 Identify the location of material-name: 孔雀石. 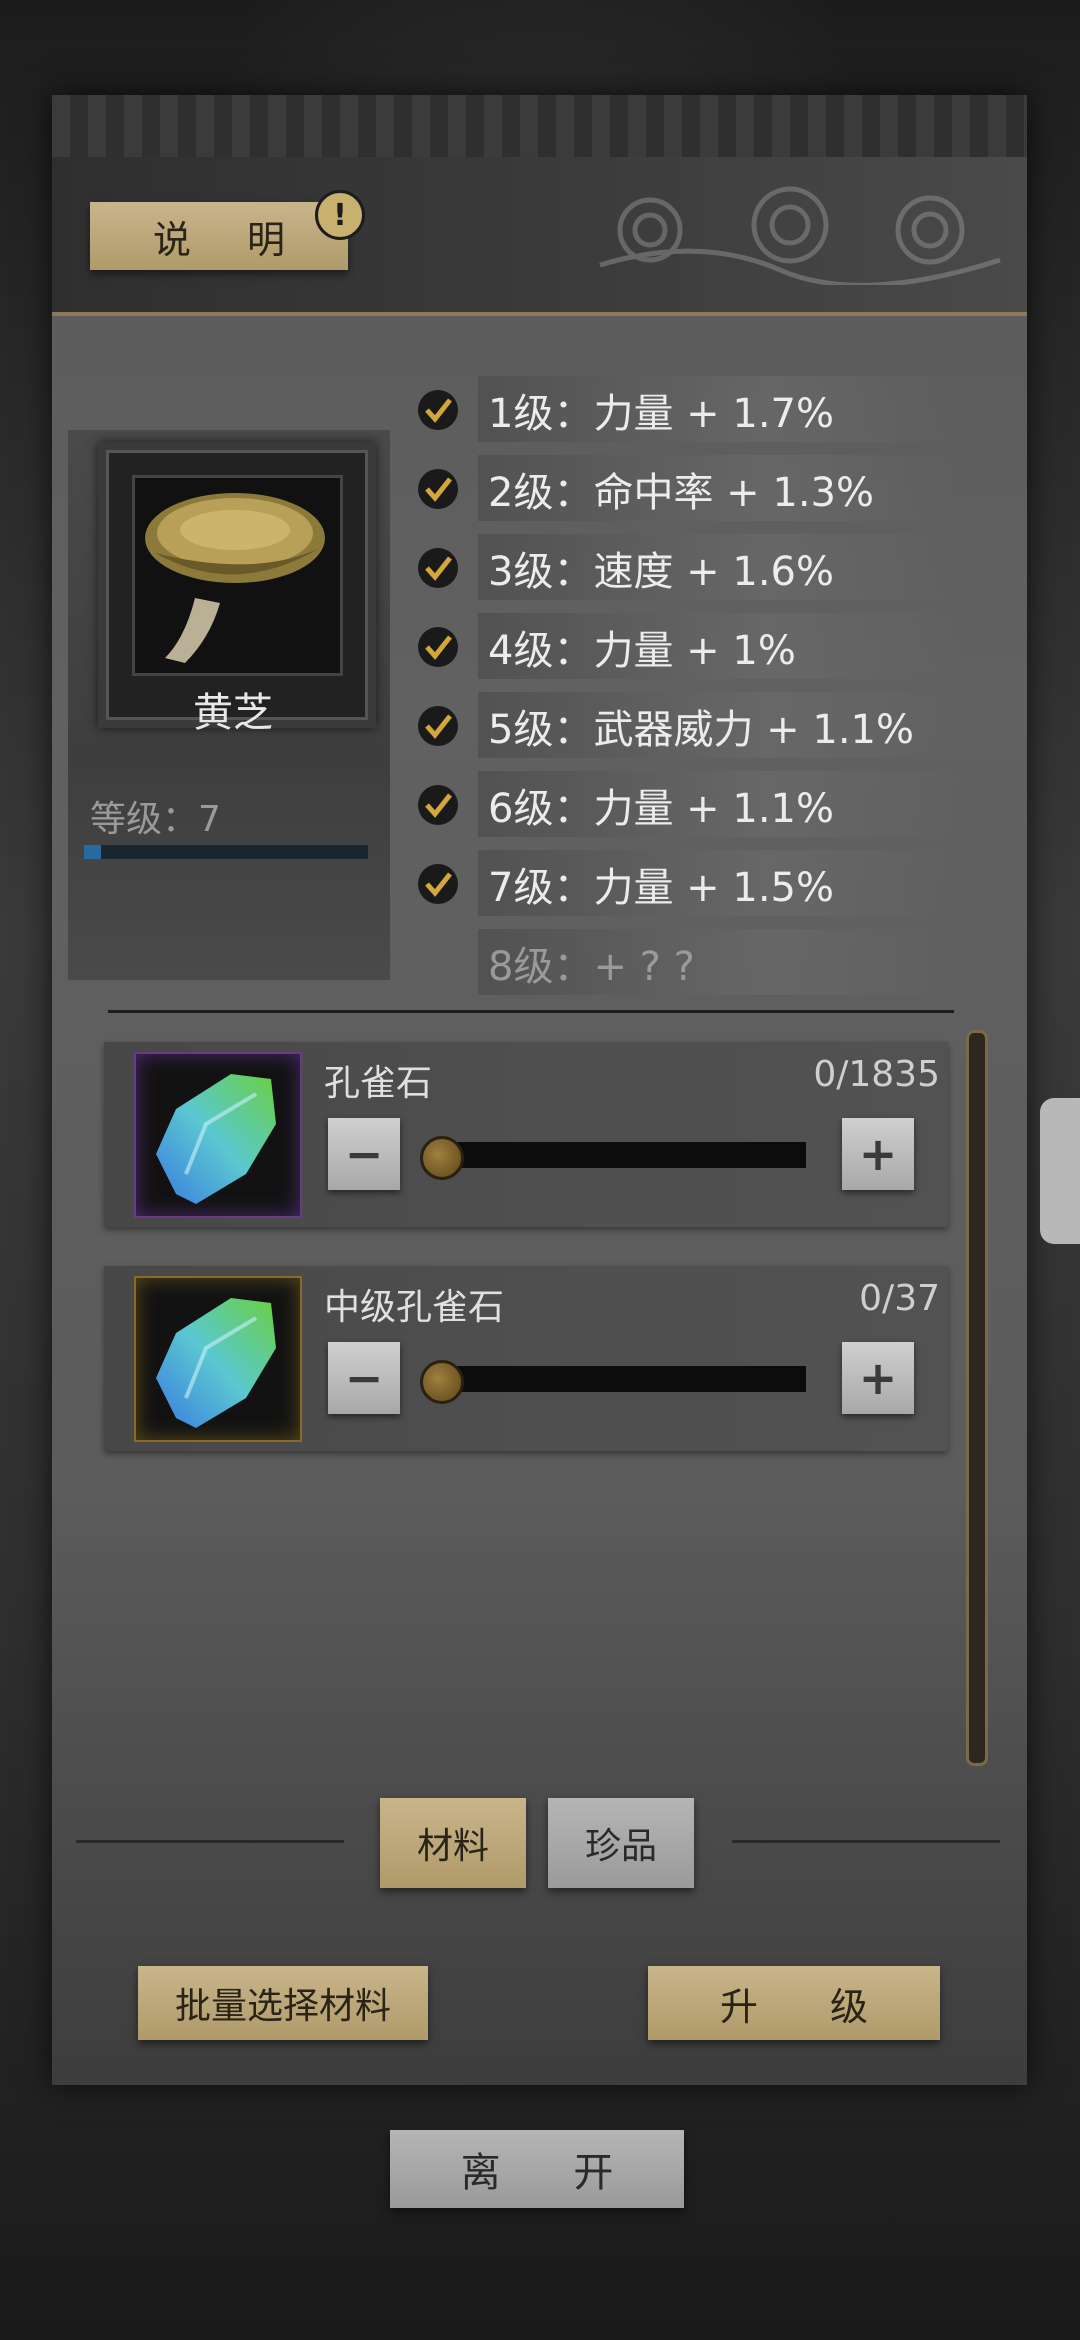
(378, 1083).